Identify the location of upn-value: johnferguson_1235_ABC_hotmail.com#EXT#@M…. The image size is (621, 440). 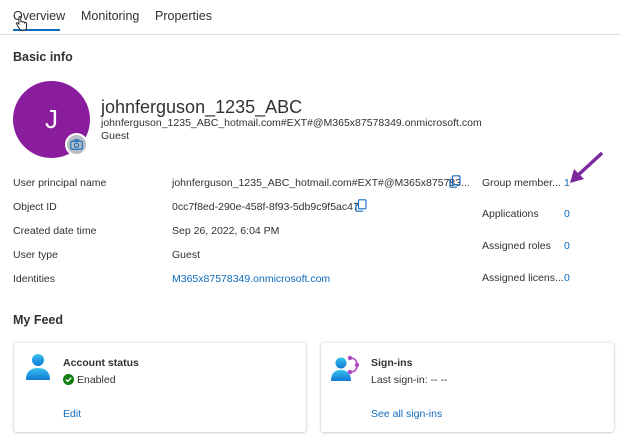
(321, 183).